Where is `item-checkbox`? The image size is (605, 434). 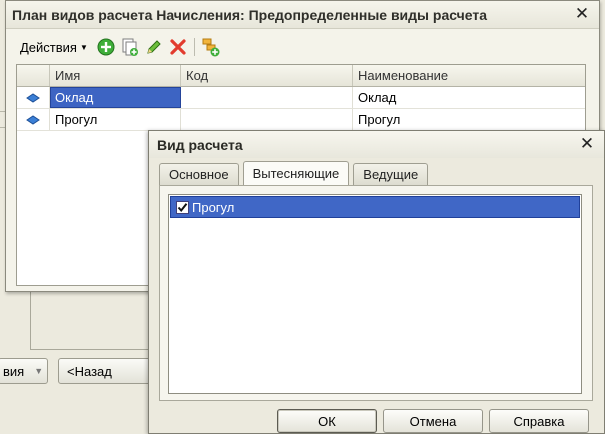 item-checkbox is located at coordinates (182, 207).